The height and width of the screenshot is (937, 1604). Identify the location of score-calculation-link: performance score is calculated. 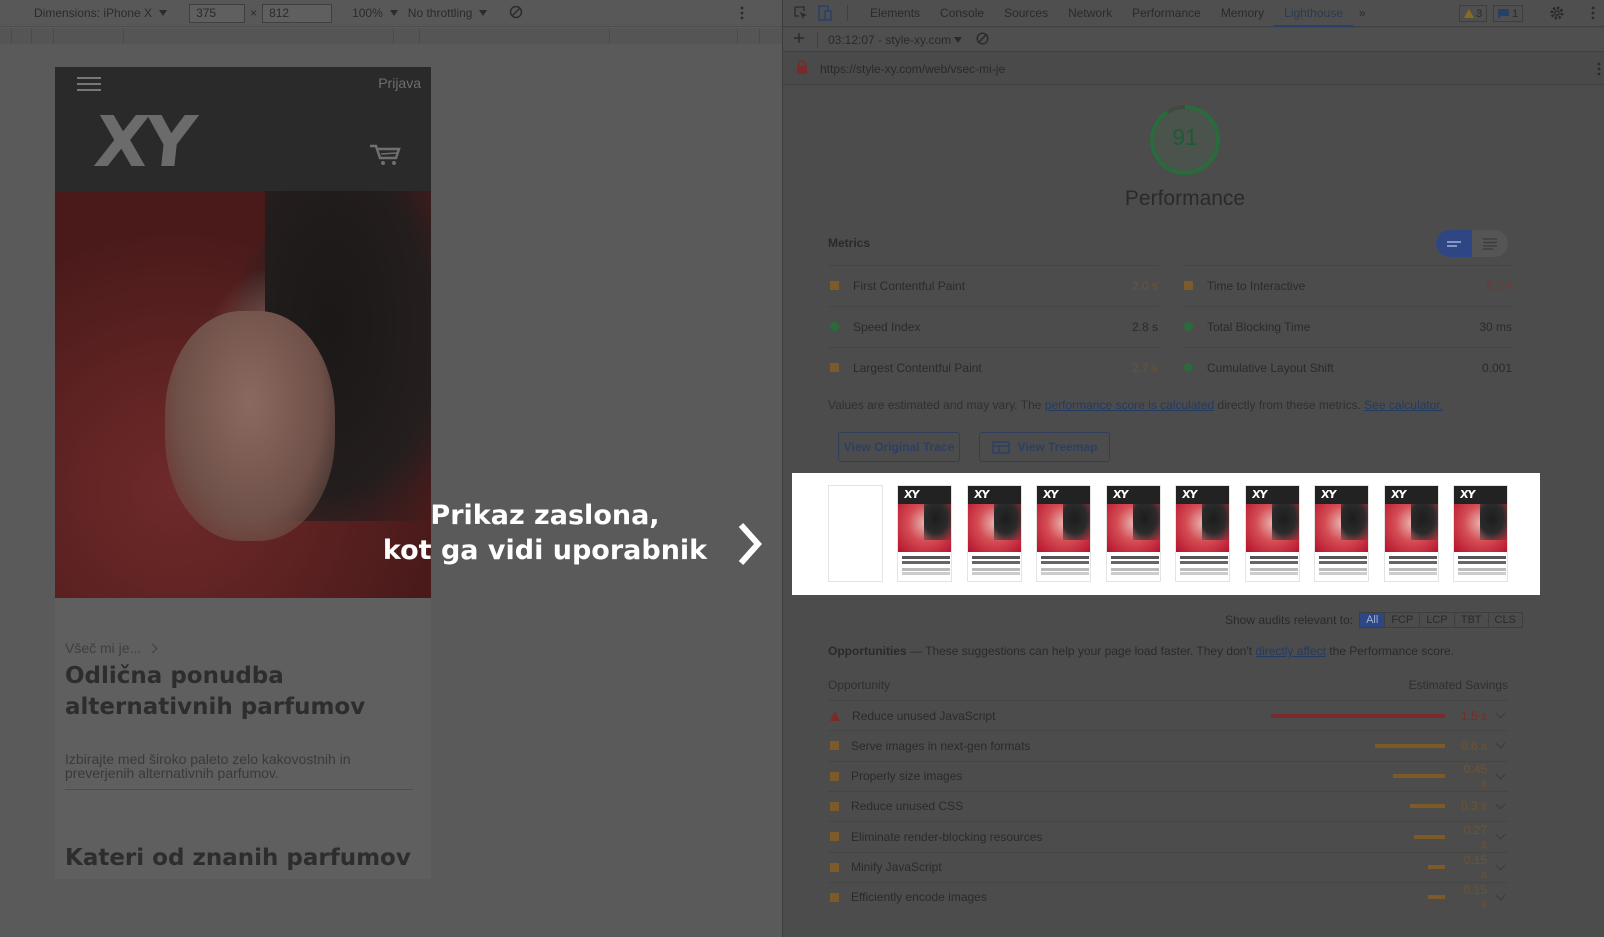
(1129, 405).